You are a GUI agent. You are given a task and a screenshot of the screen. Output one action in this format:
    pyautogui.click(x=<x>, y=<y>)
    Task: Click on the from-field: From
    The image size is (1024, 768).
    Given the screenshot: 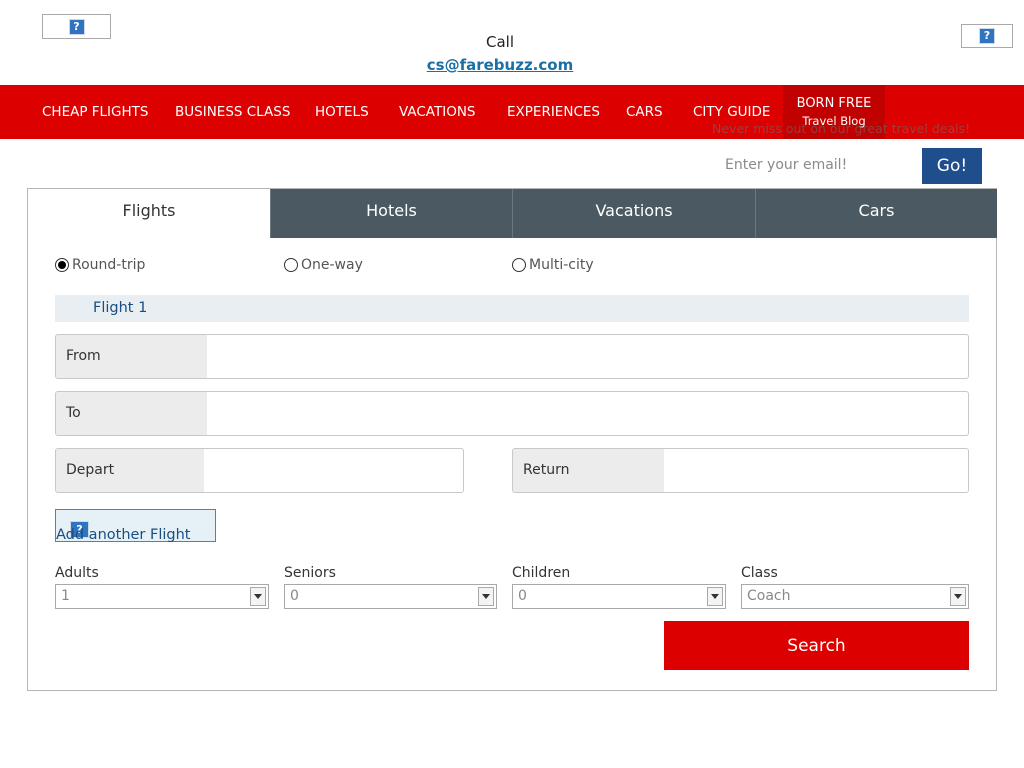 What is the action you would take?
    pyautogui.click(x=512, y=356)
    